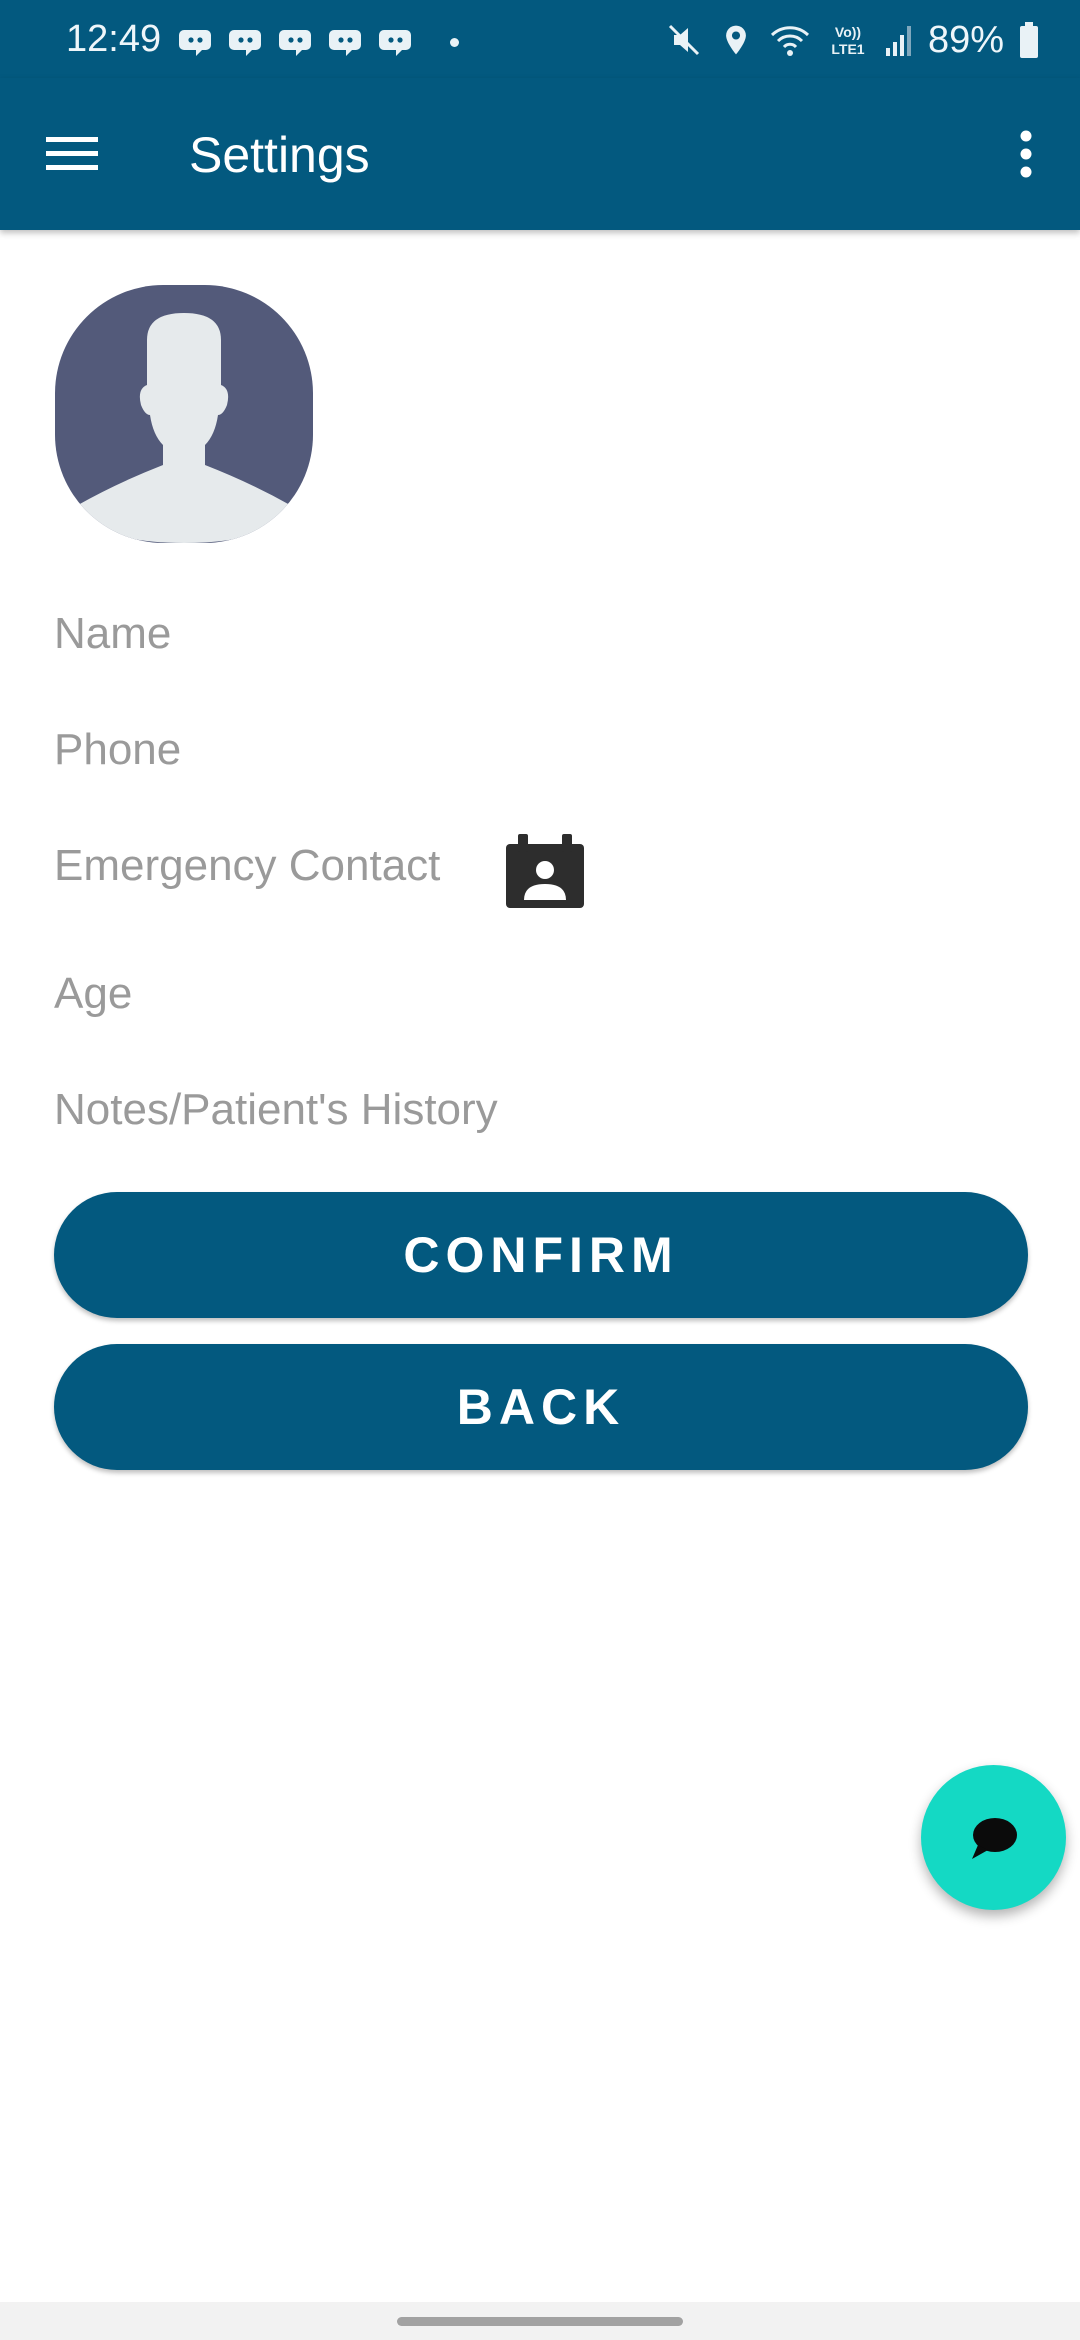 The width and height of the screenshot is (1080, 2340). I want to click on page-title: Settings, so click(279, 155).